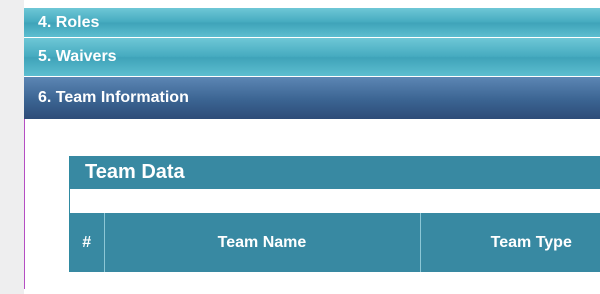 This screenshot has width=600, height=294. What do you see at coordinates (312, 98) in the screenshot?
I see `accordion-header-team-information: 6. Team Information` at bounding box center [312, 98].